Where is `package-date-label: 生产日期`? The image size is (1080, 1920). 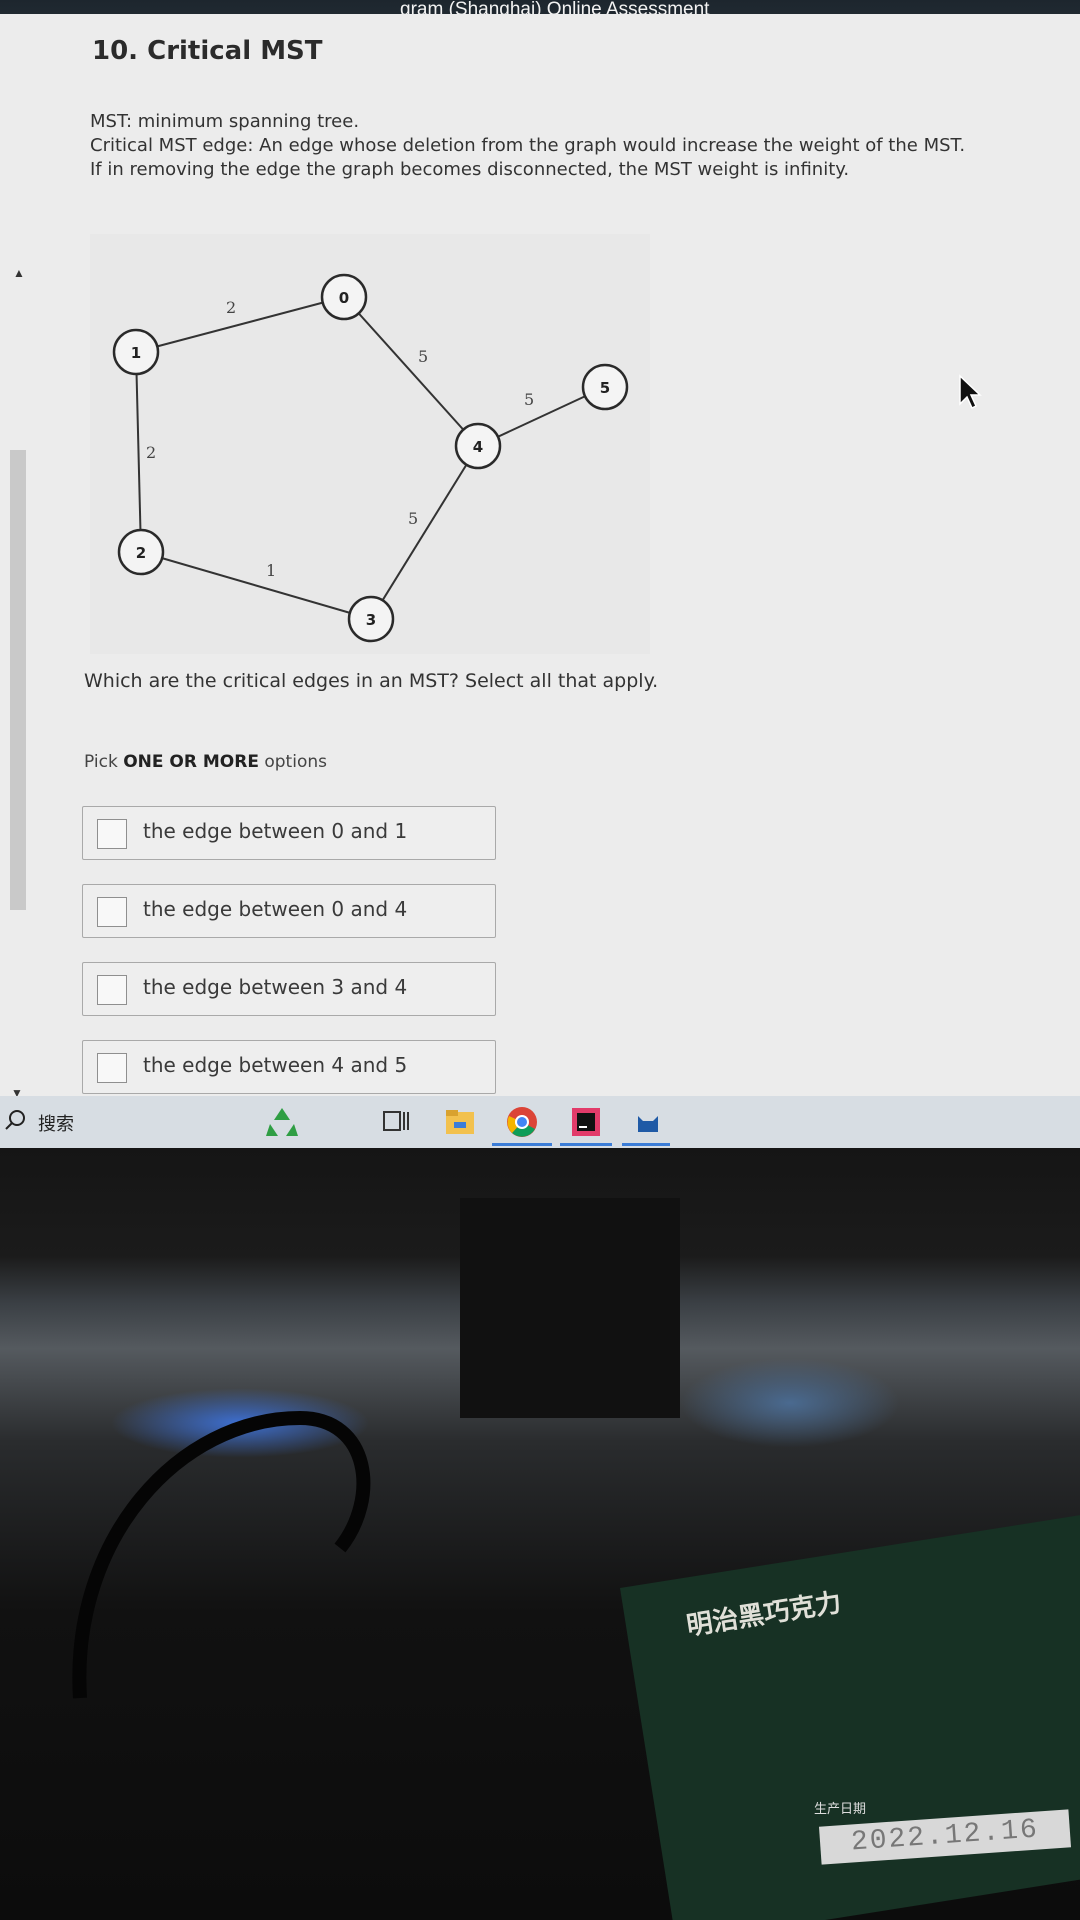 package-date-label: 生产日期 is located at coordinates (840, 1809).